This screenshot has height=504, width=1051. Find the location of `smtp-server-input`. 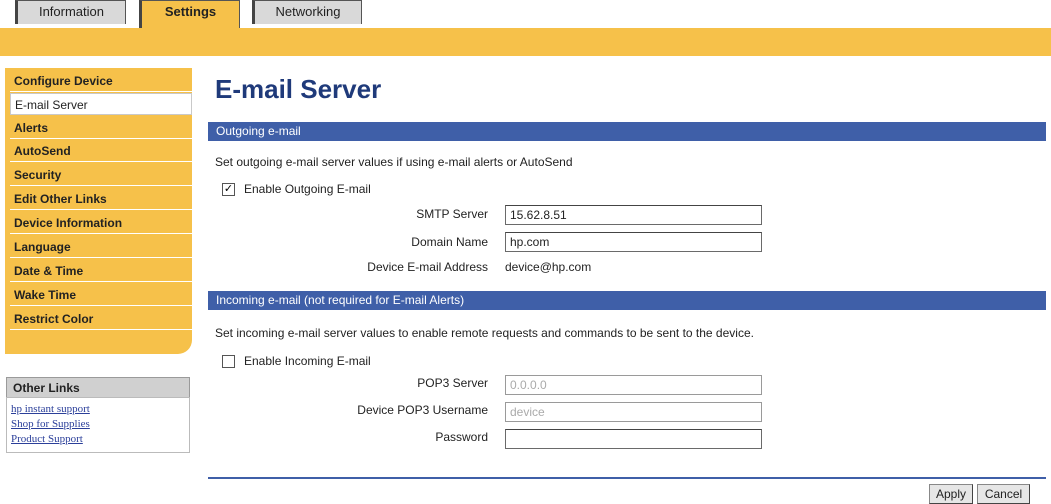

smtp-server-input is located at coordinates (633, 215).